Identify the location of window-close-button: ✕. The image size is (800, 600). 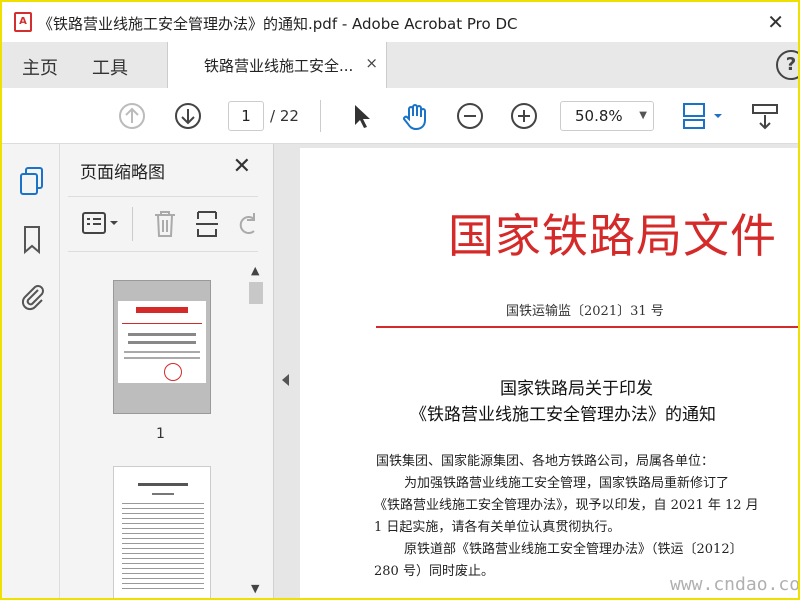
(775, 22).